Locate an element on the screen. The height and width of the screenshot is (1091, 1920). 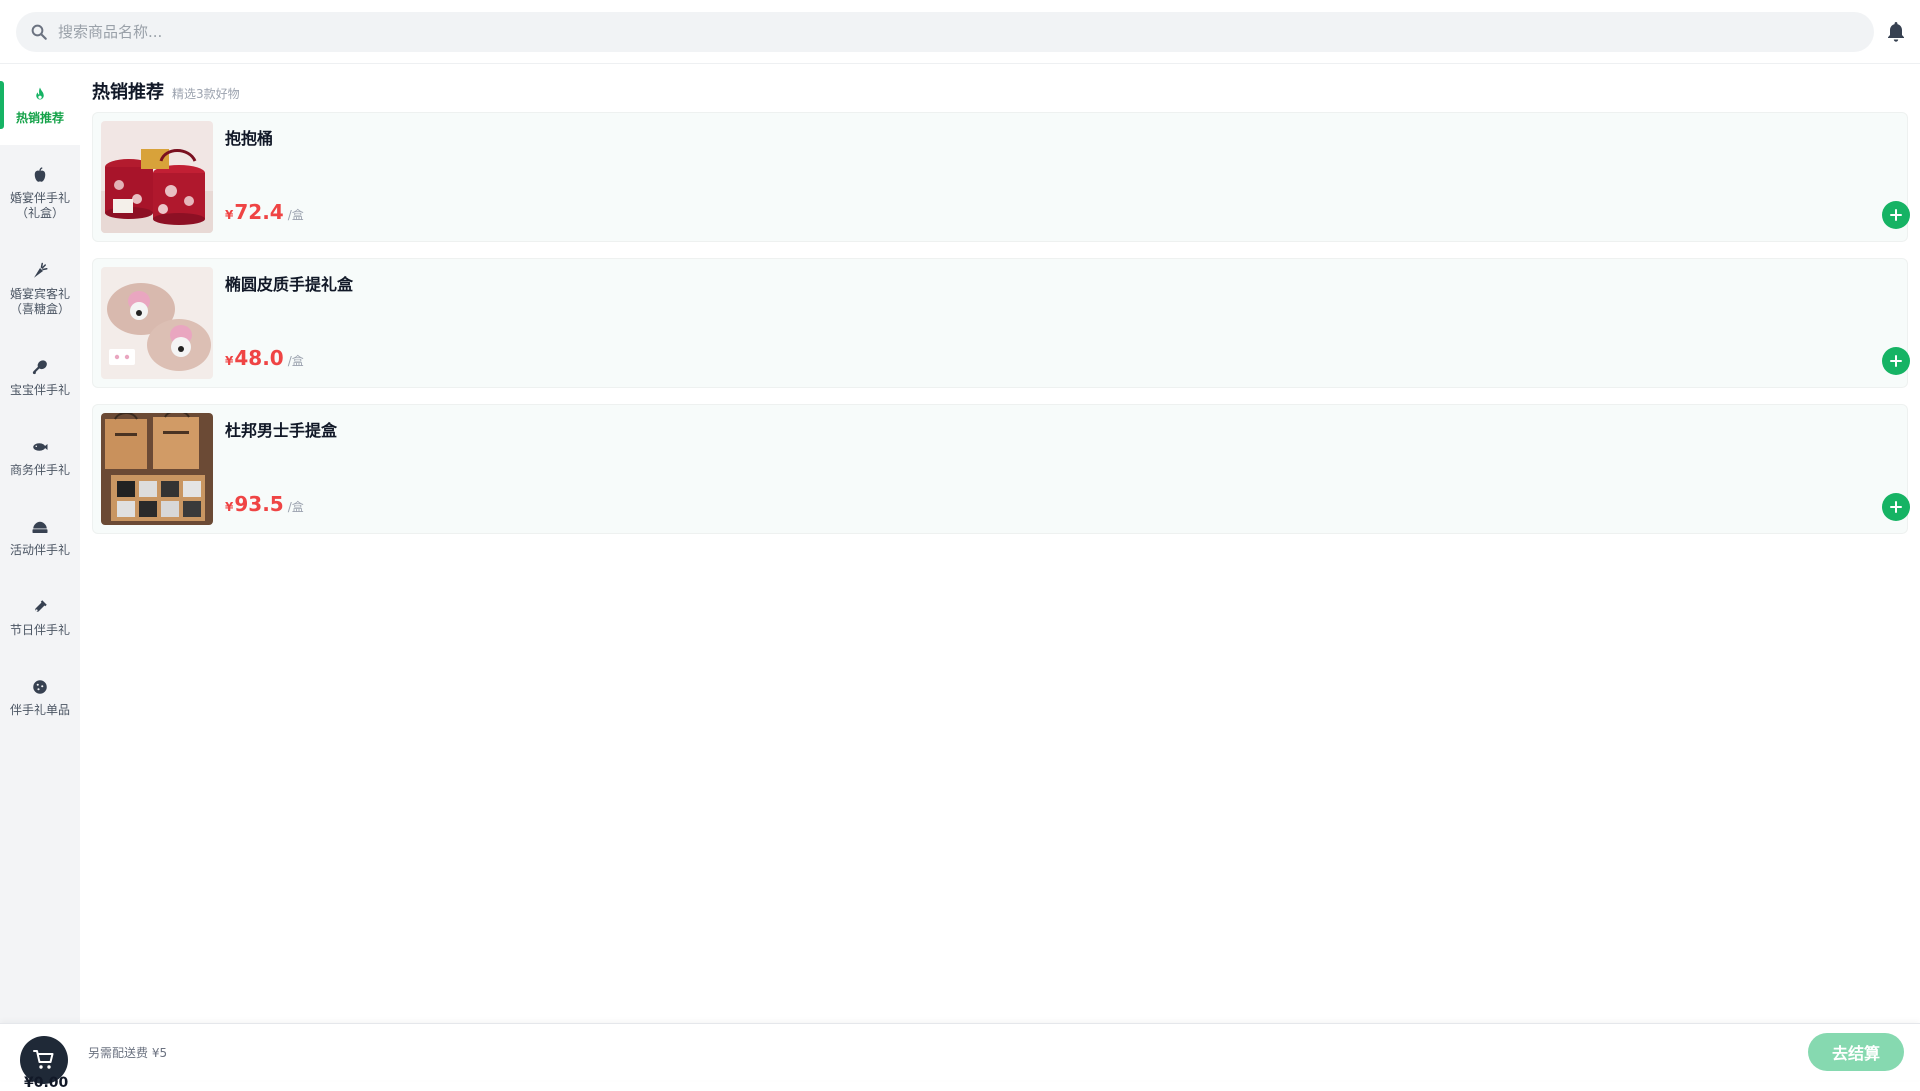
checkout-button: 去结算 is located at coordinates (1856, 1052).